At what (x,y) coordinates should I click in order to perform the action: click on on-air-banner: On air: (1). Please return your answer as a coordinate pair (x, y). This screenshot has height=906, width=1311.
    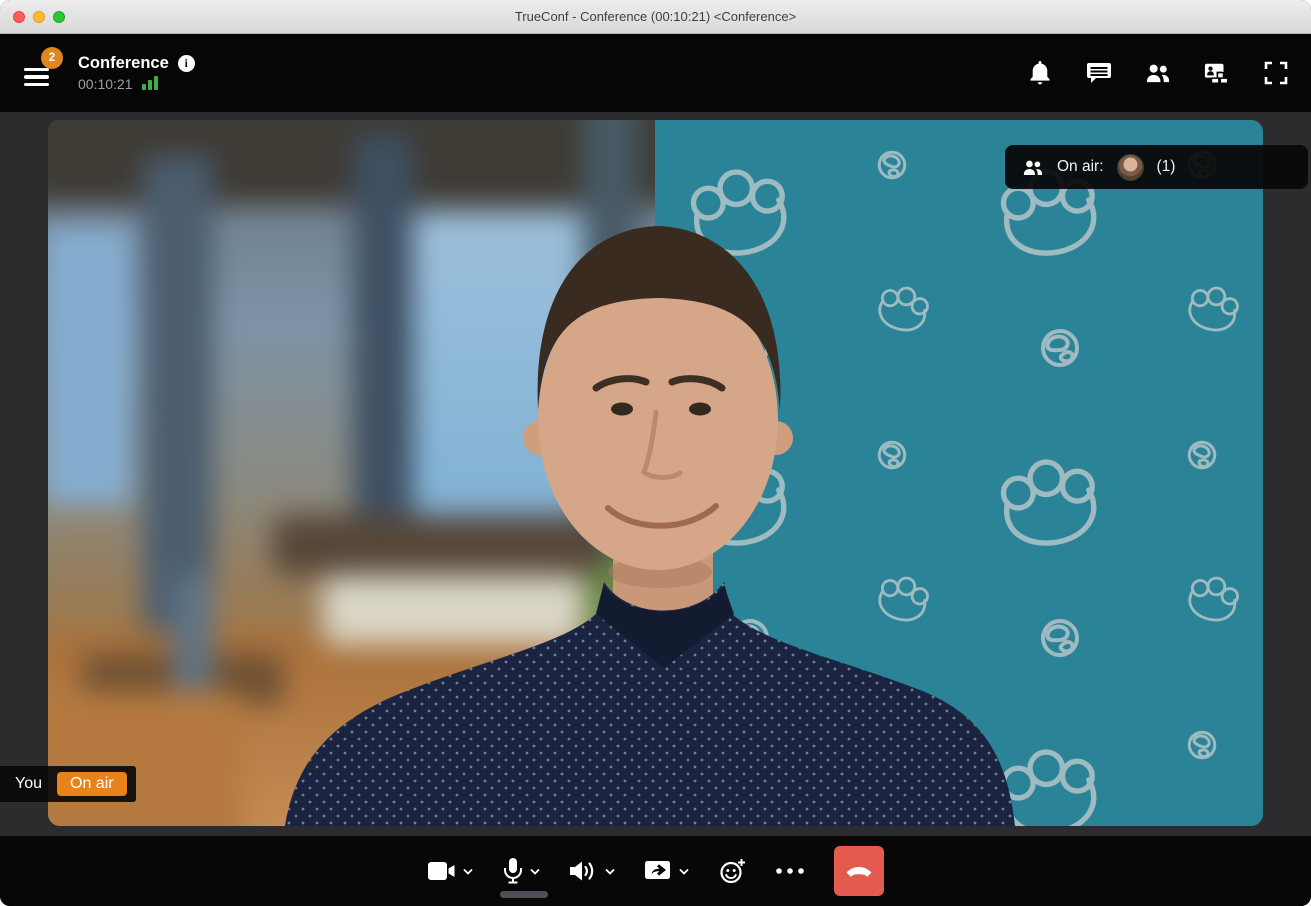
    Looking at the image, I should click on (1156, 167).